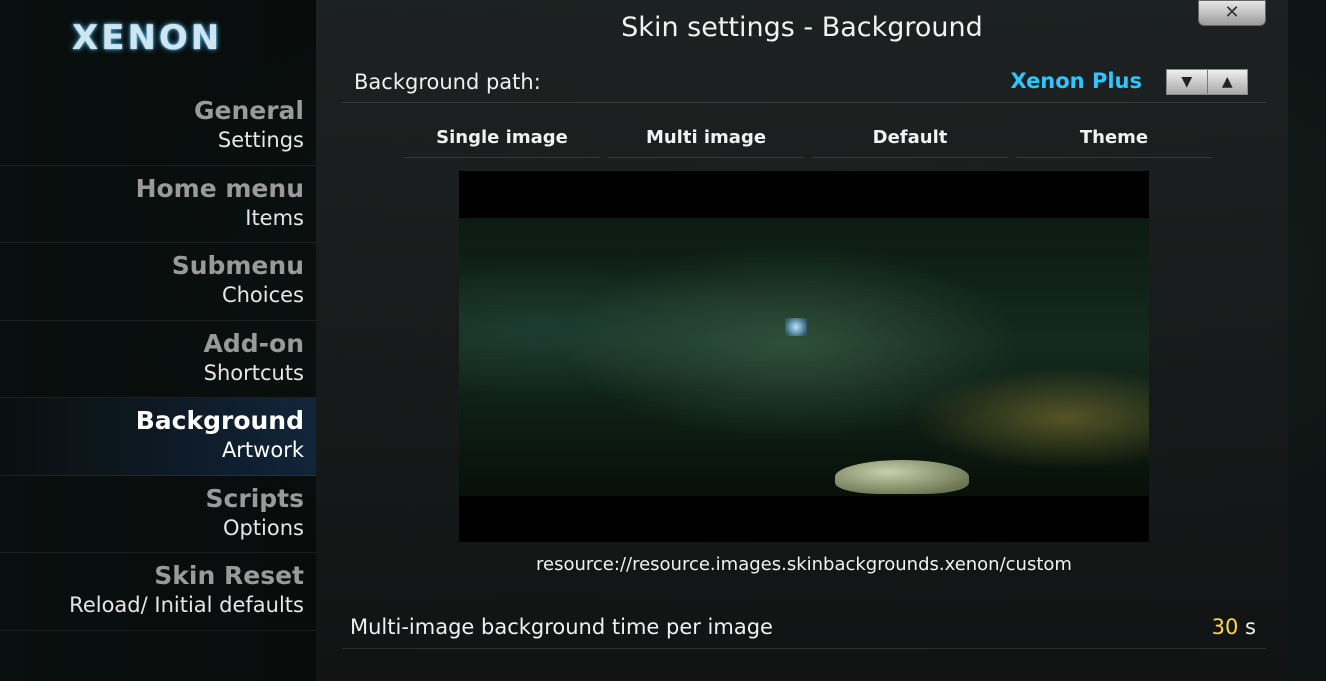  What do you see at coordinates (158, 592) in the screenshot?
I see `sidebar-item-skin-reset: Skin Reset Reload/ Initial defaults` at bounding box center [158, 592].